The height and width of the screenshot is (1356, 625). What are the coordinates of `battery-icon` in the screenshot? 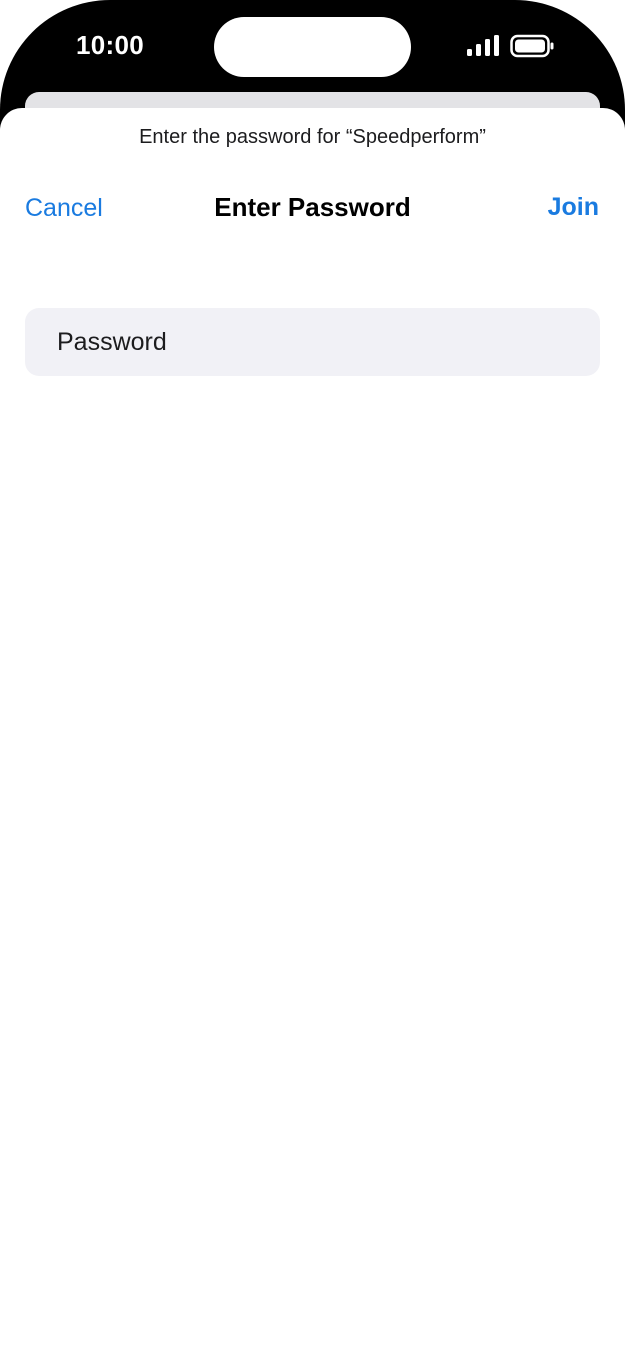 It's located at (532, 46).